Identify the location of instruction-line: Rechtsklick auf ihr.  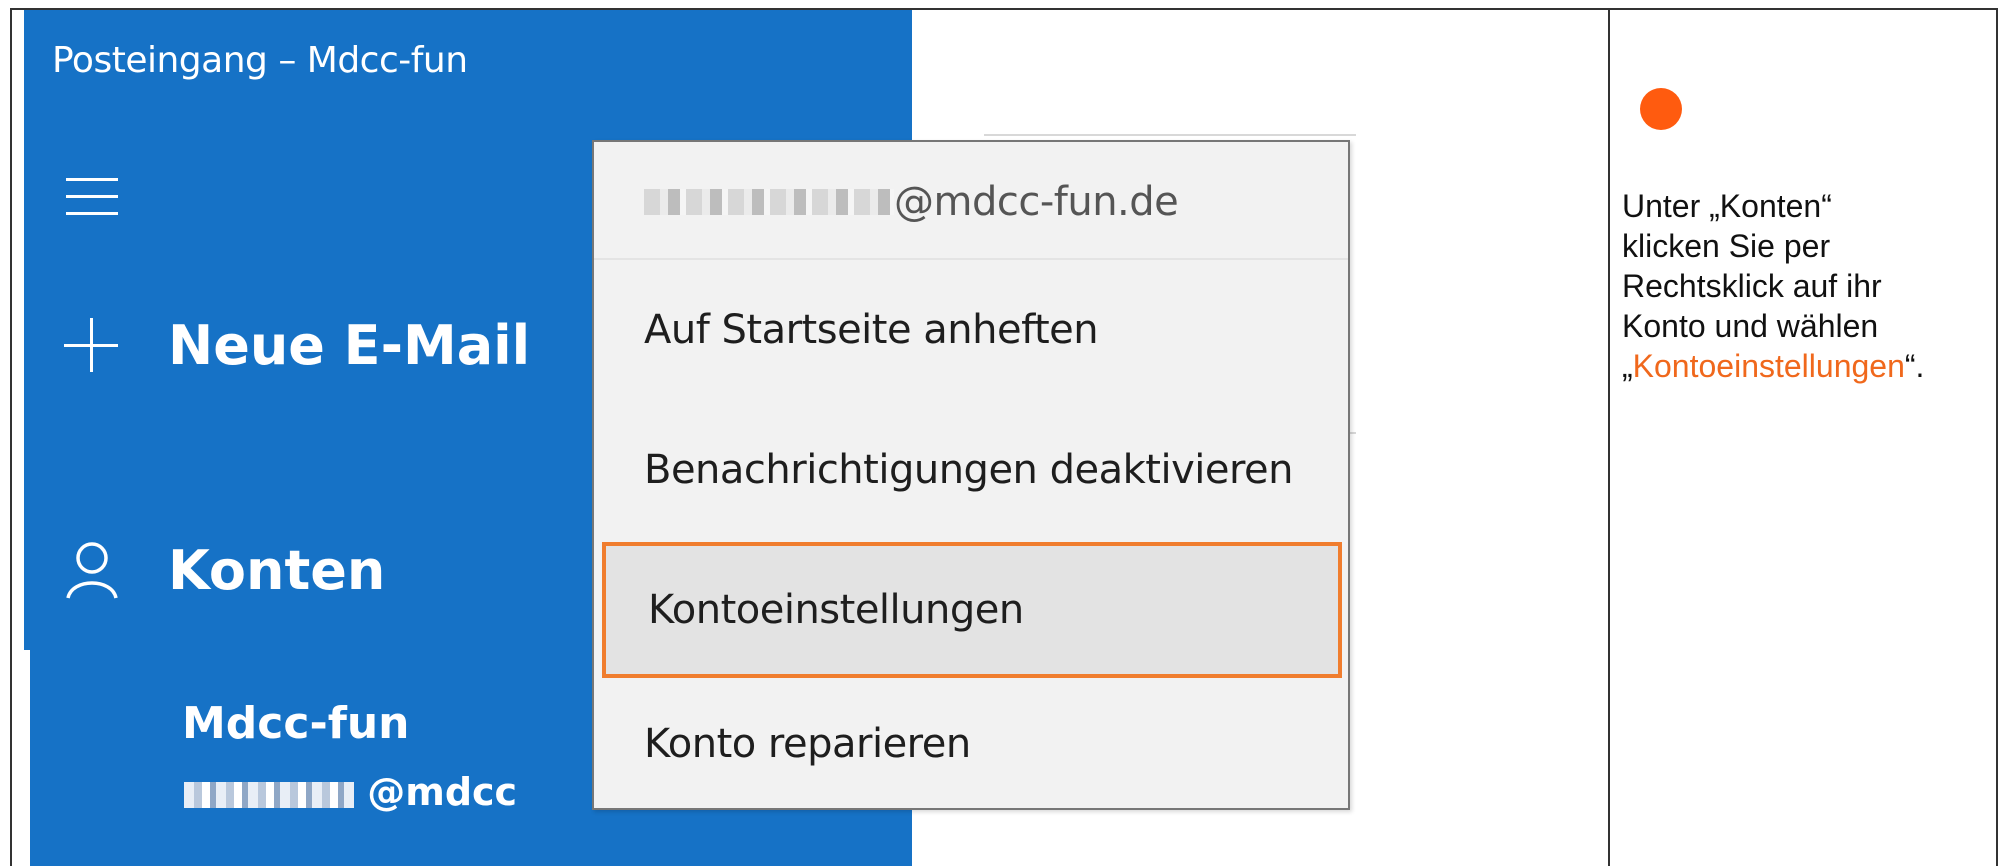
(1752, 286).